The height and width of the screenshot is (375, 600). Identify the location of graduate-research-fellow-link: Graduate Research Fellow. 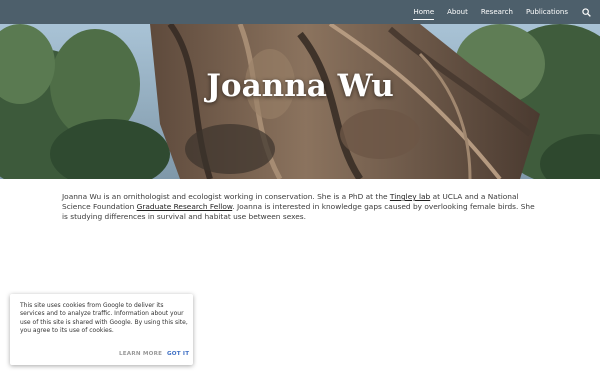
(185, 206).